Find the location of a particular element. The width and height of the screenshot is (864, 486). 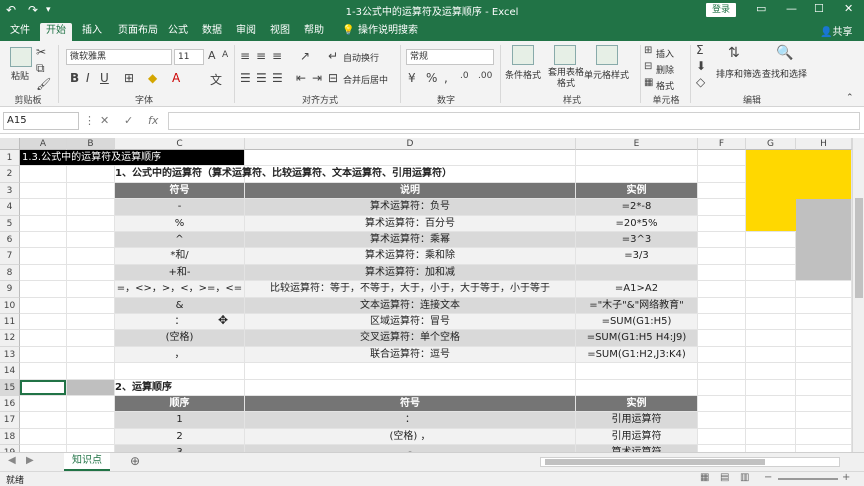

align-left-icon: ☰ is located at coordinates (245, 78).